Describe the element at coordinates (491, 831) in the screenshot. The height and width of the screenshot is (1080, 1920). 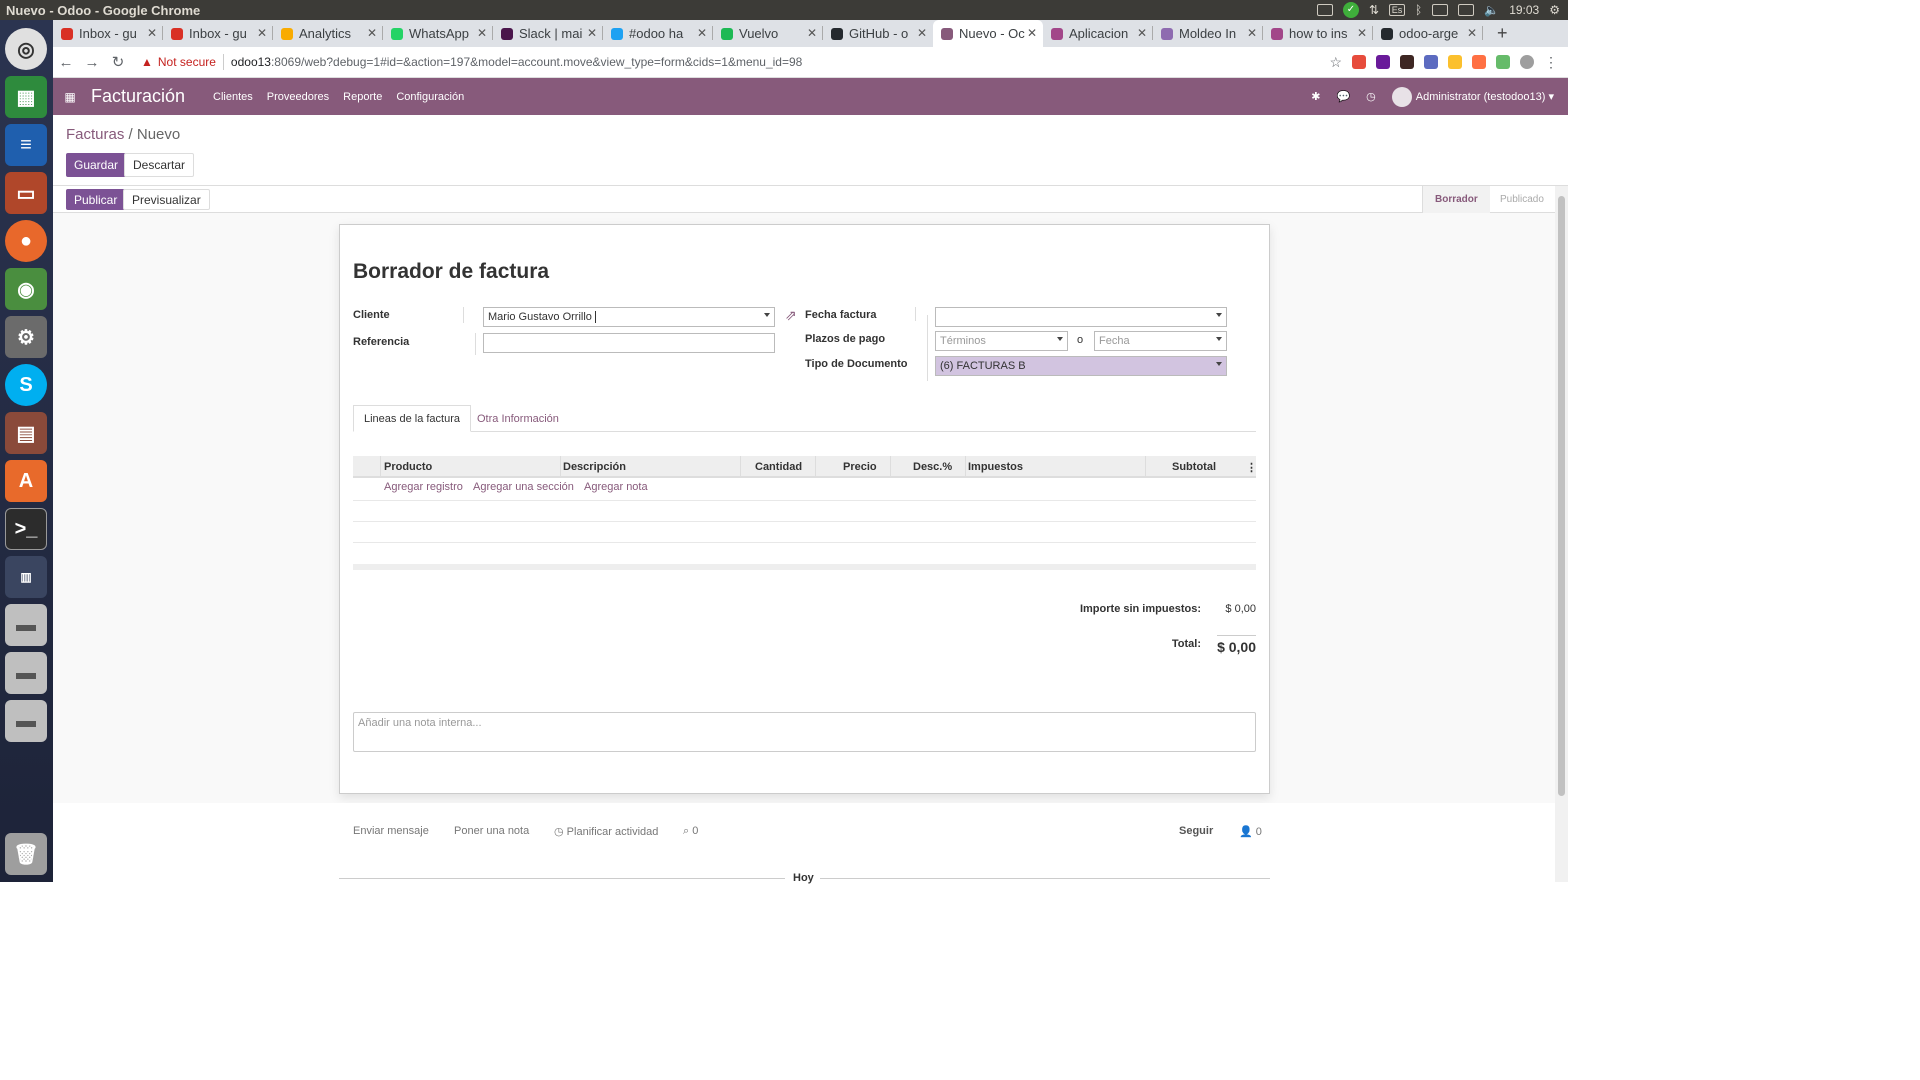
I see `log-note-button: Poner una nota` at that location.